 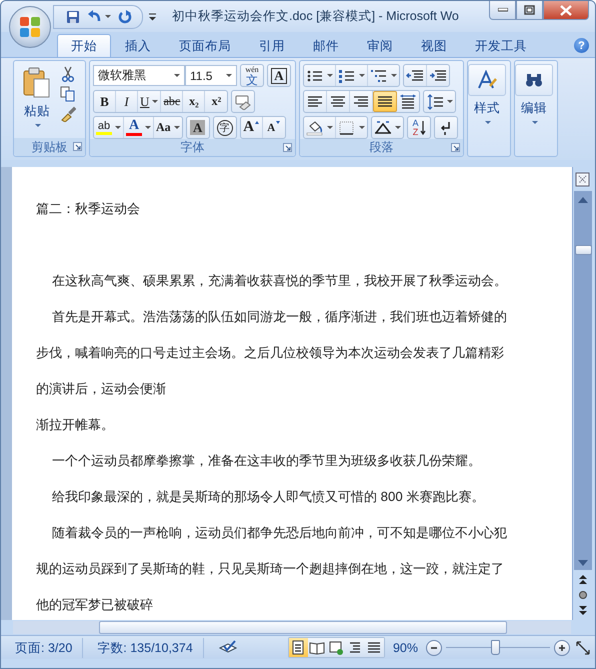 I want to click on format-painter-icon, so click(x=68, y=114).